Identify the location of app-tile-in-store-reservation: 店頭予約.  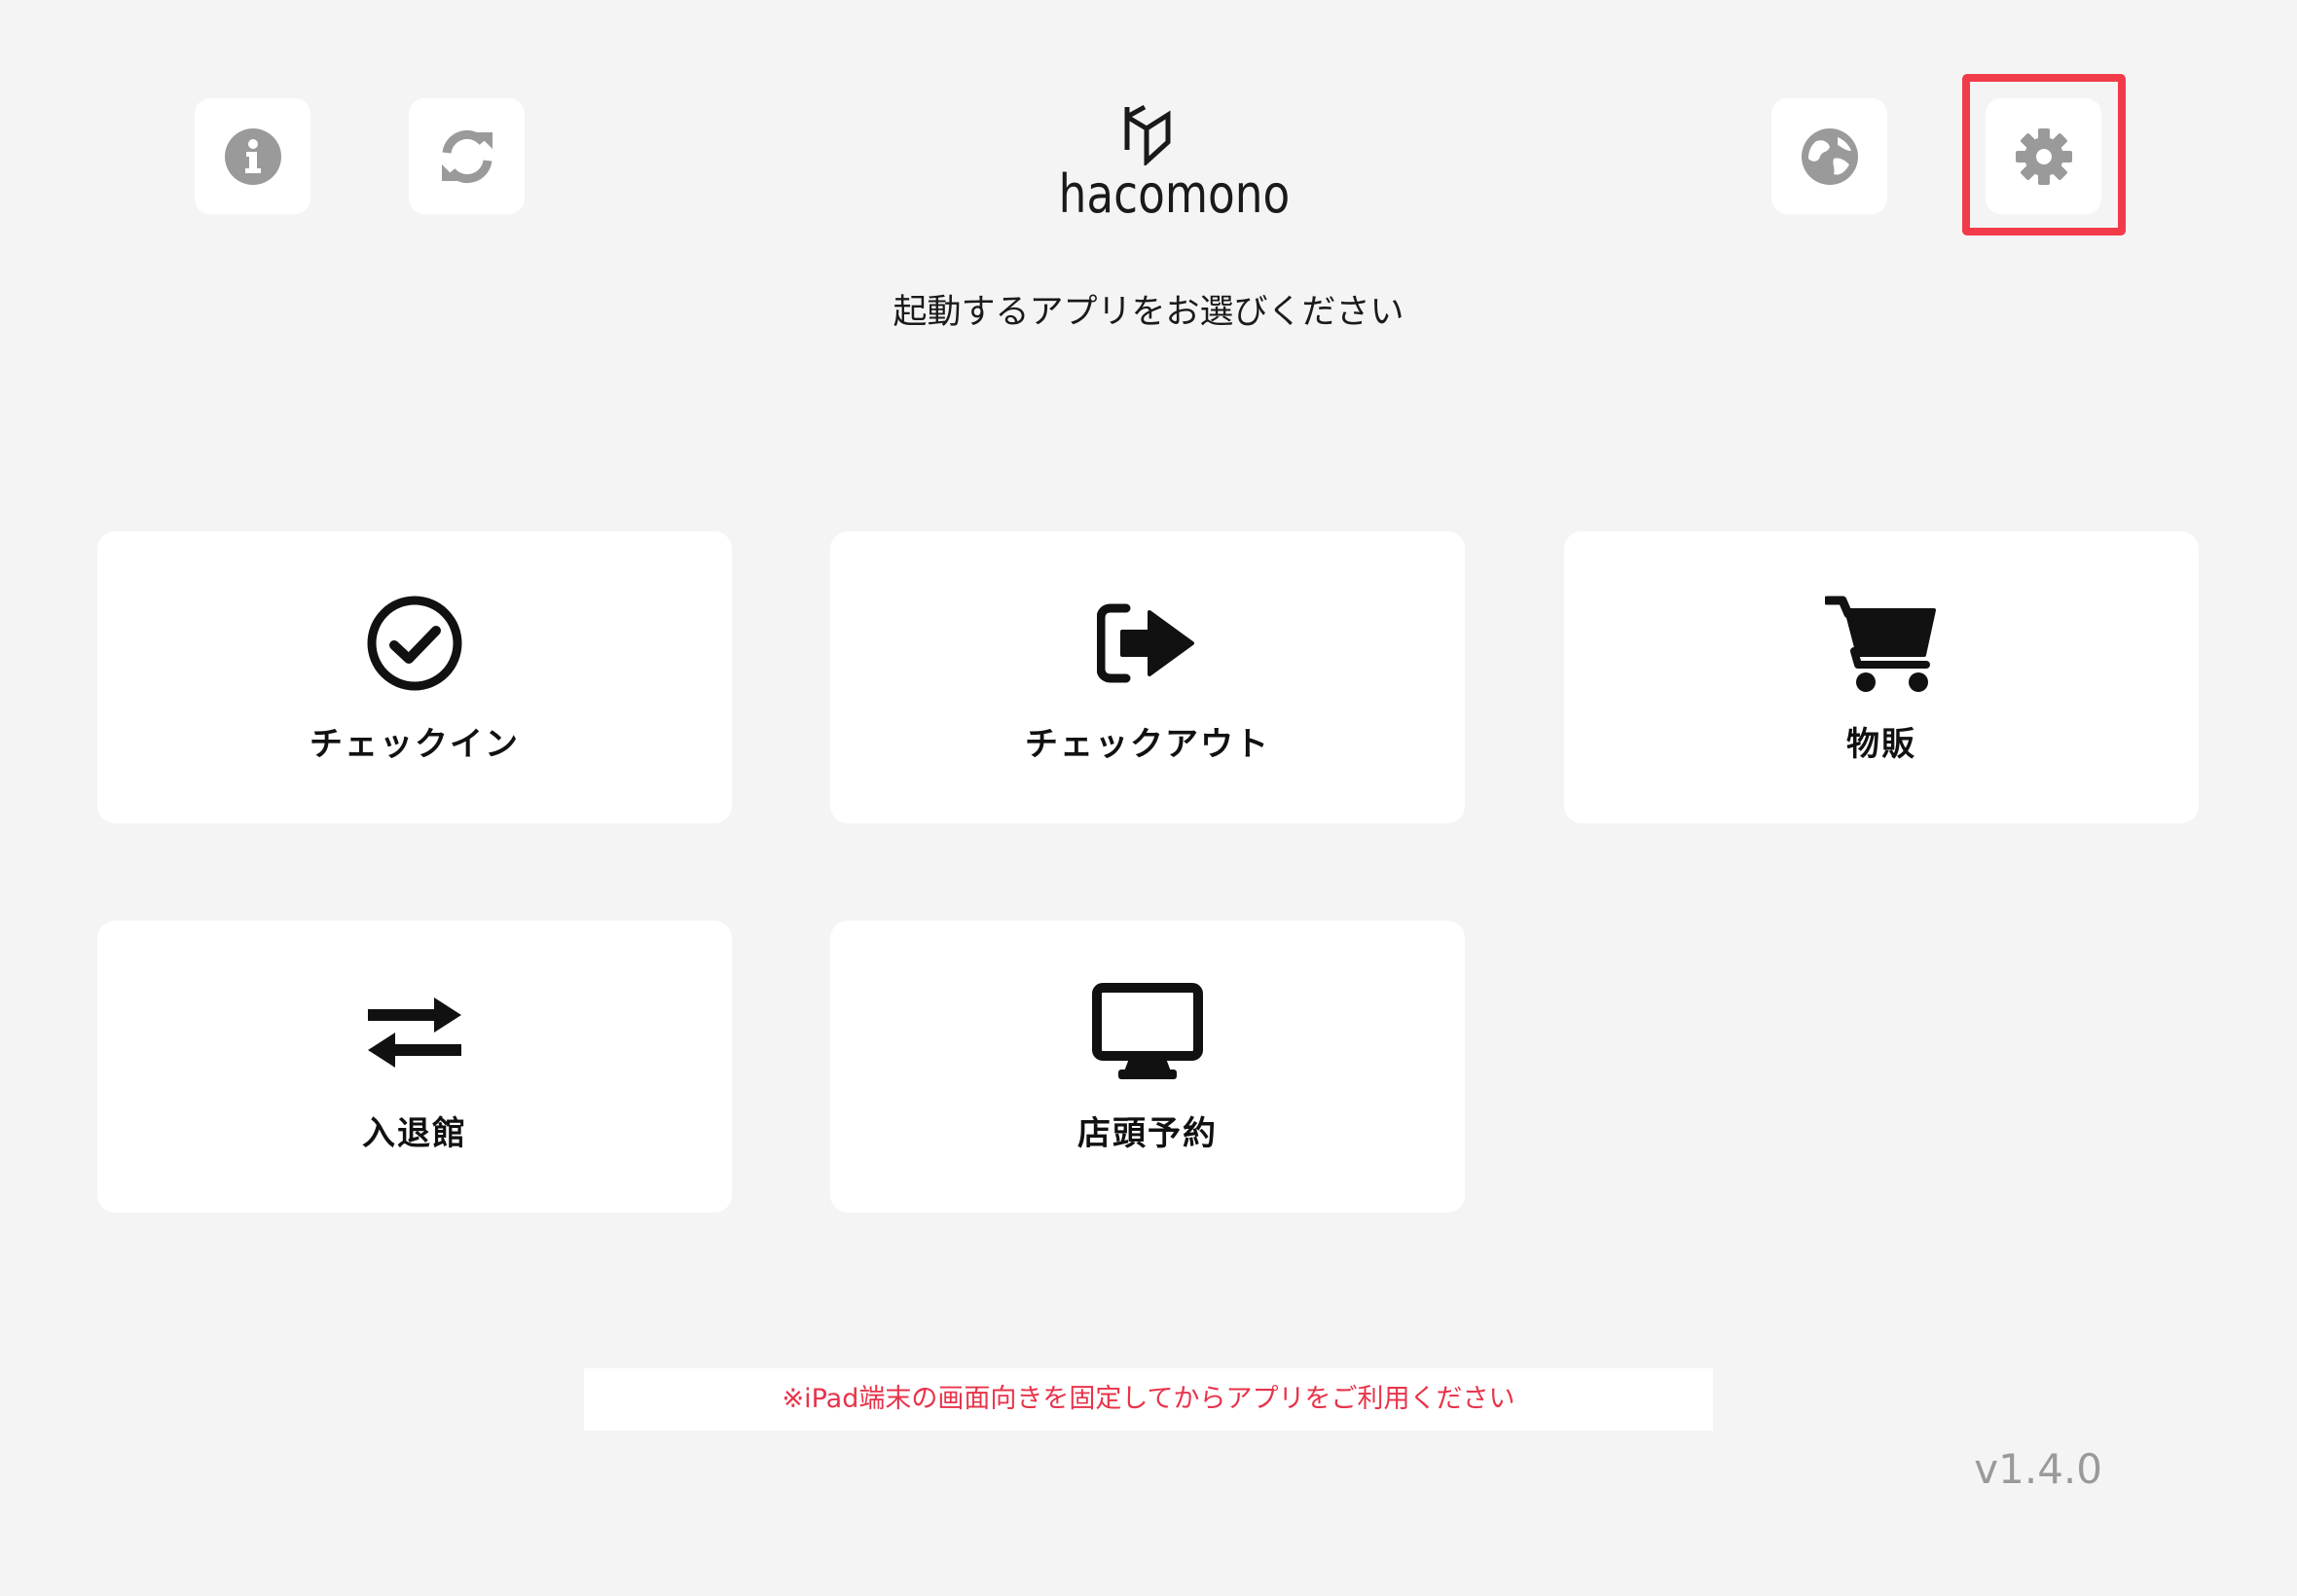
(1147, 1067).